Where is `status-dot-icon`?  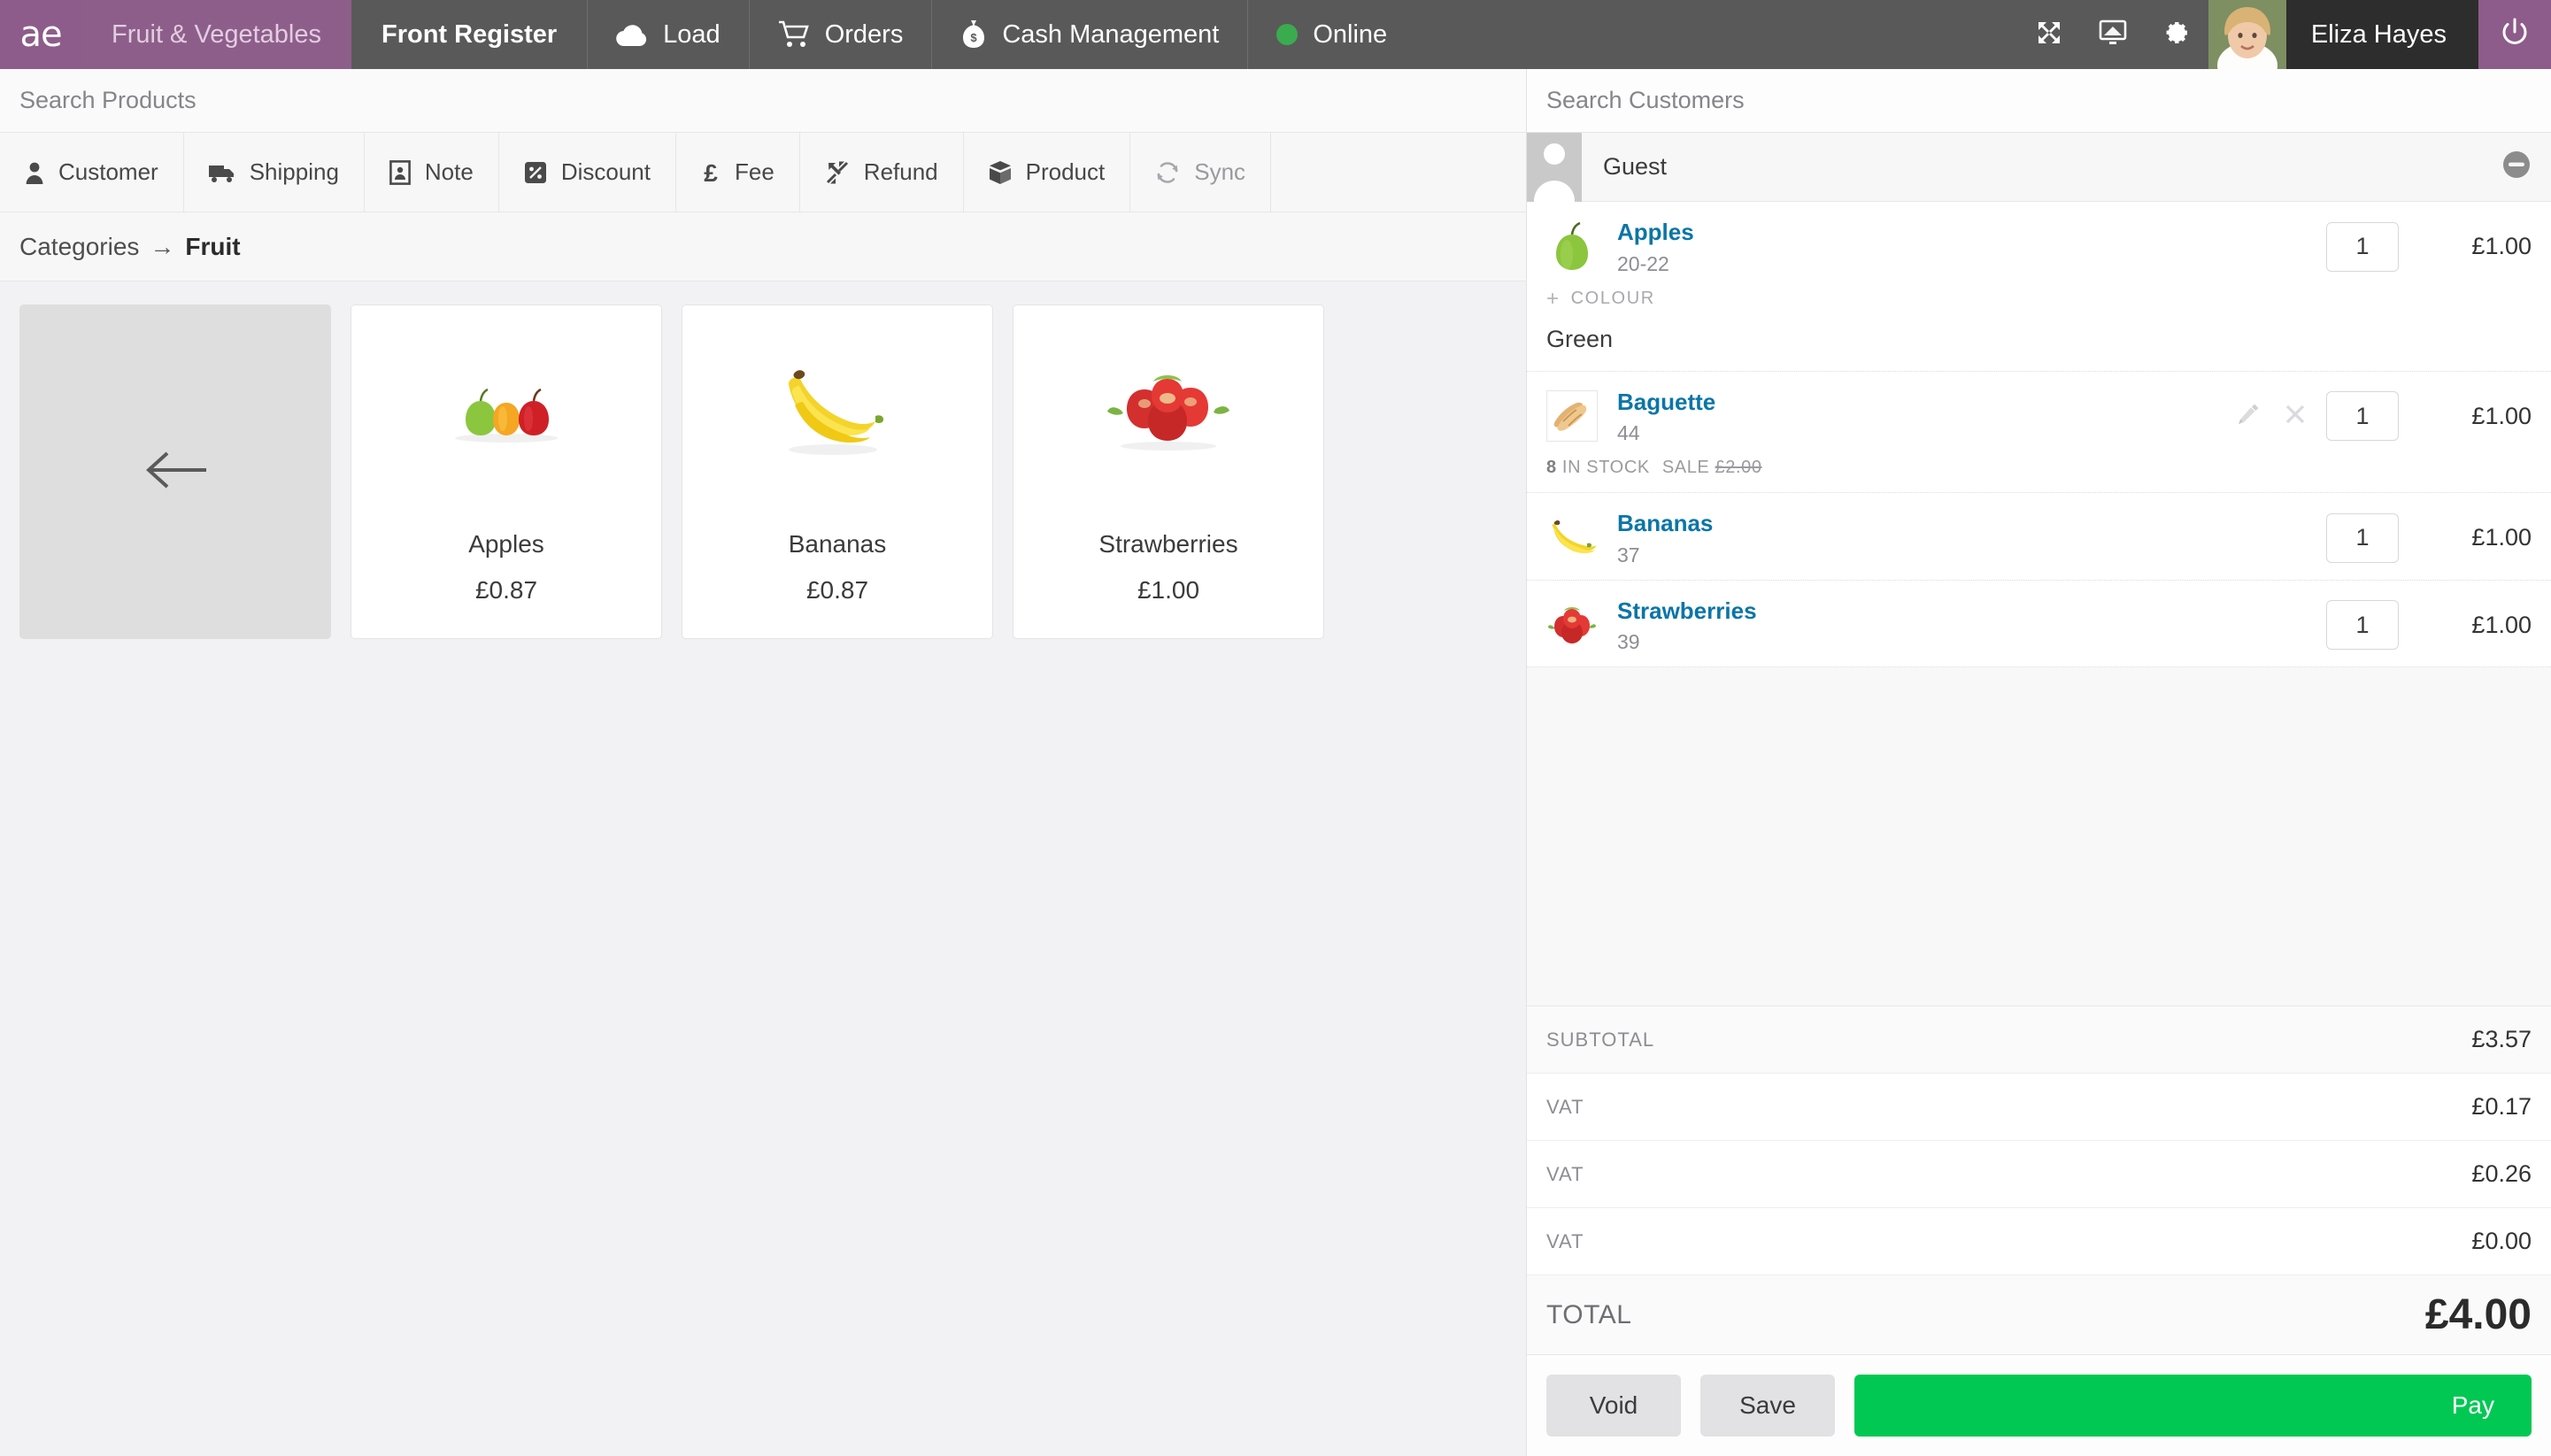 status-dot-icon is located at coordinates (1287, 34).